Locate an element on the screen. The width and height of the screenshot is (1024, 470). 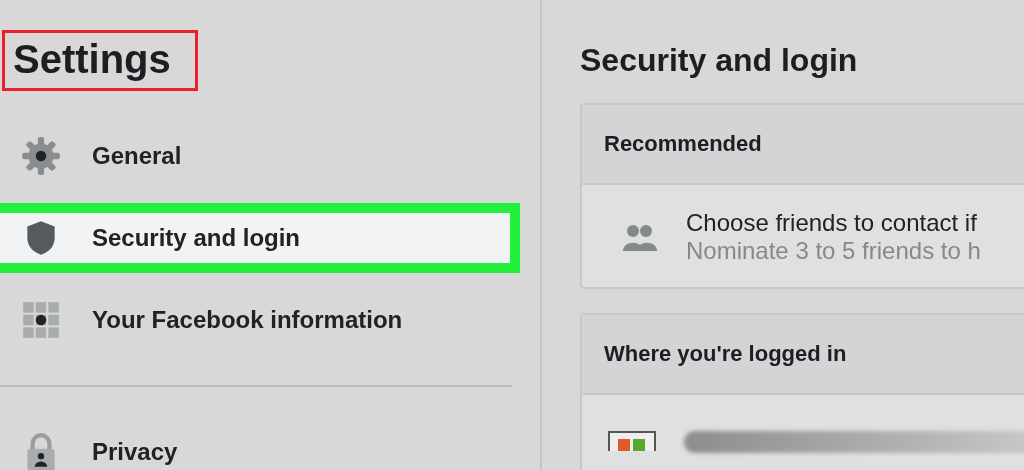
gear-icon is located at coordinates (41, 156).